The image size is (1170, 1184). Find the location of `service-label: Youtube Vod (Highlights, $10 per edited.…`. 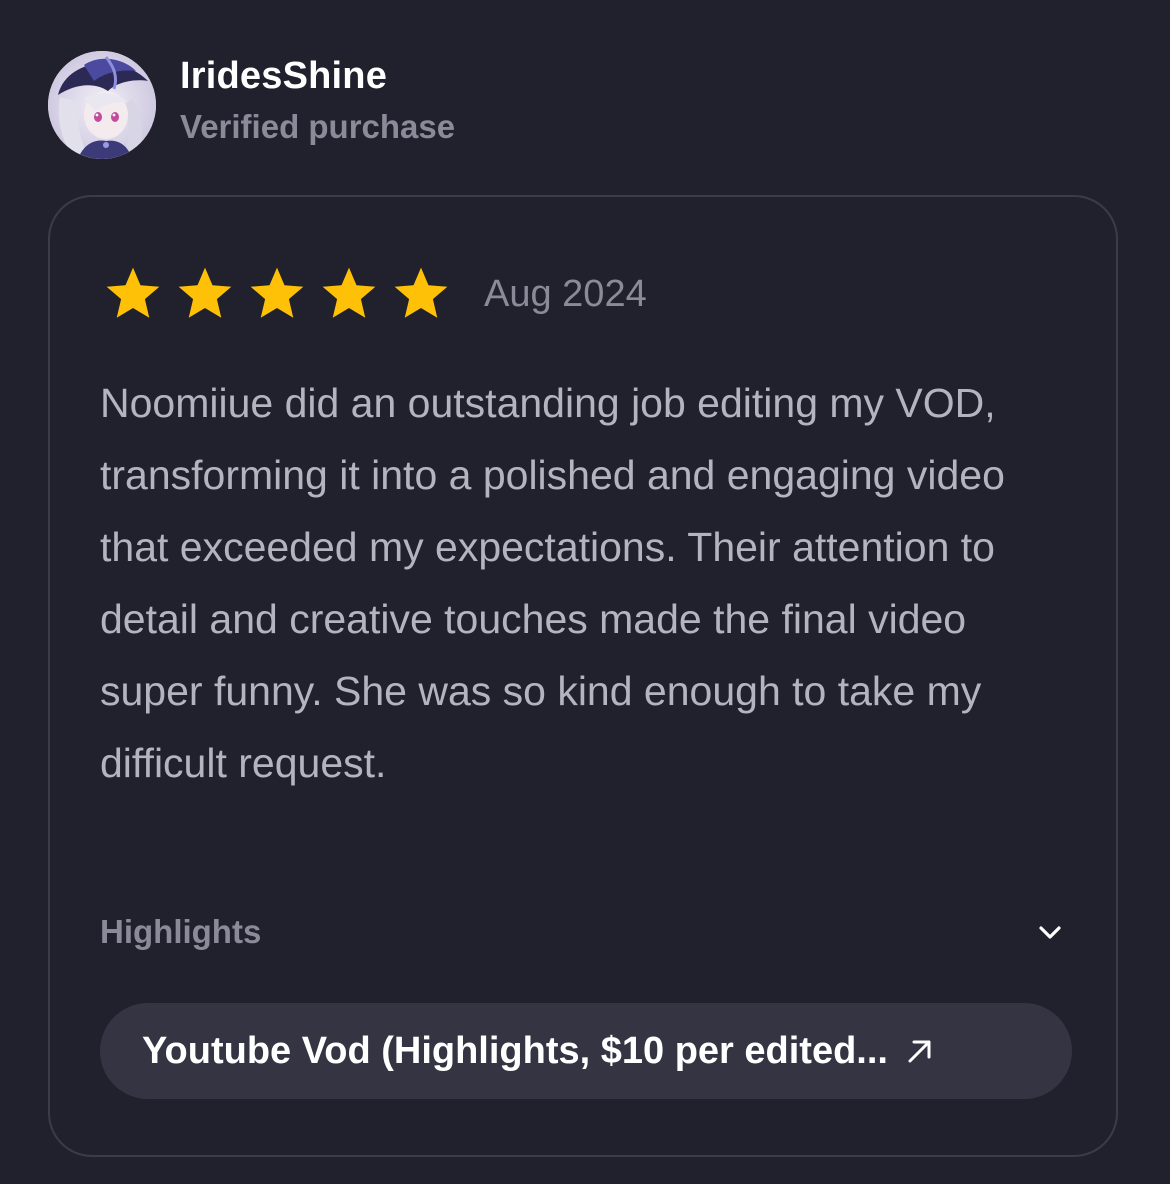

service-label: Youtube Vod (Highlights, $10 per edited.… is located at coordinates (515, 1050).